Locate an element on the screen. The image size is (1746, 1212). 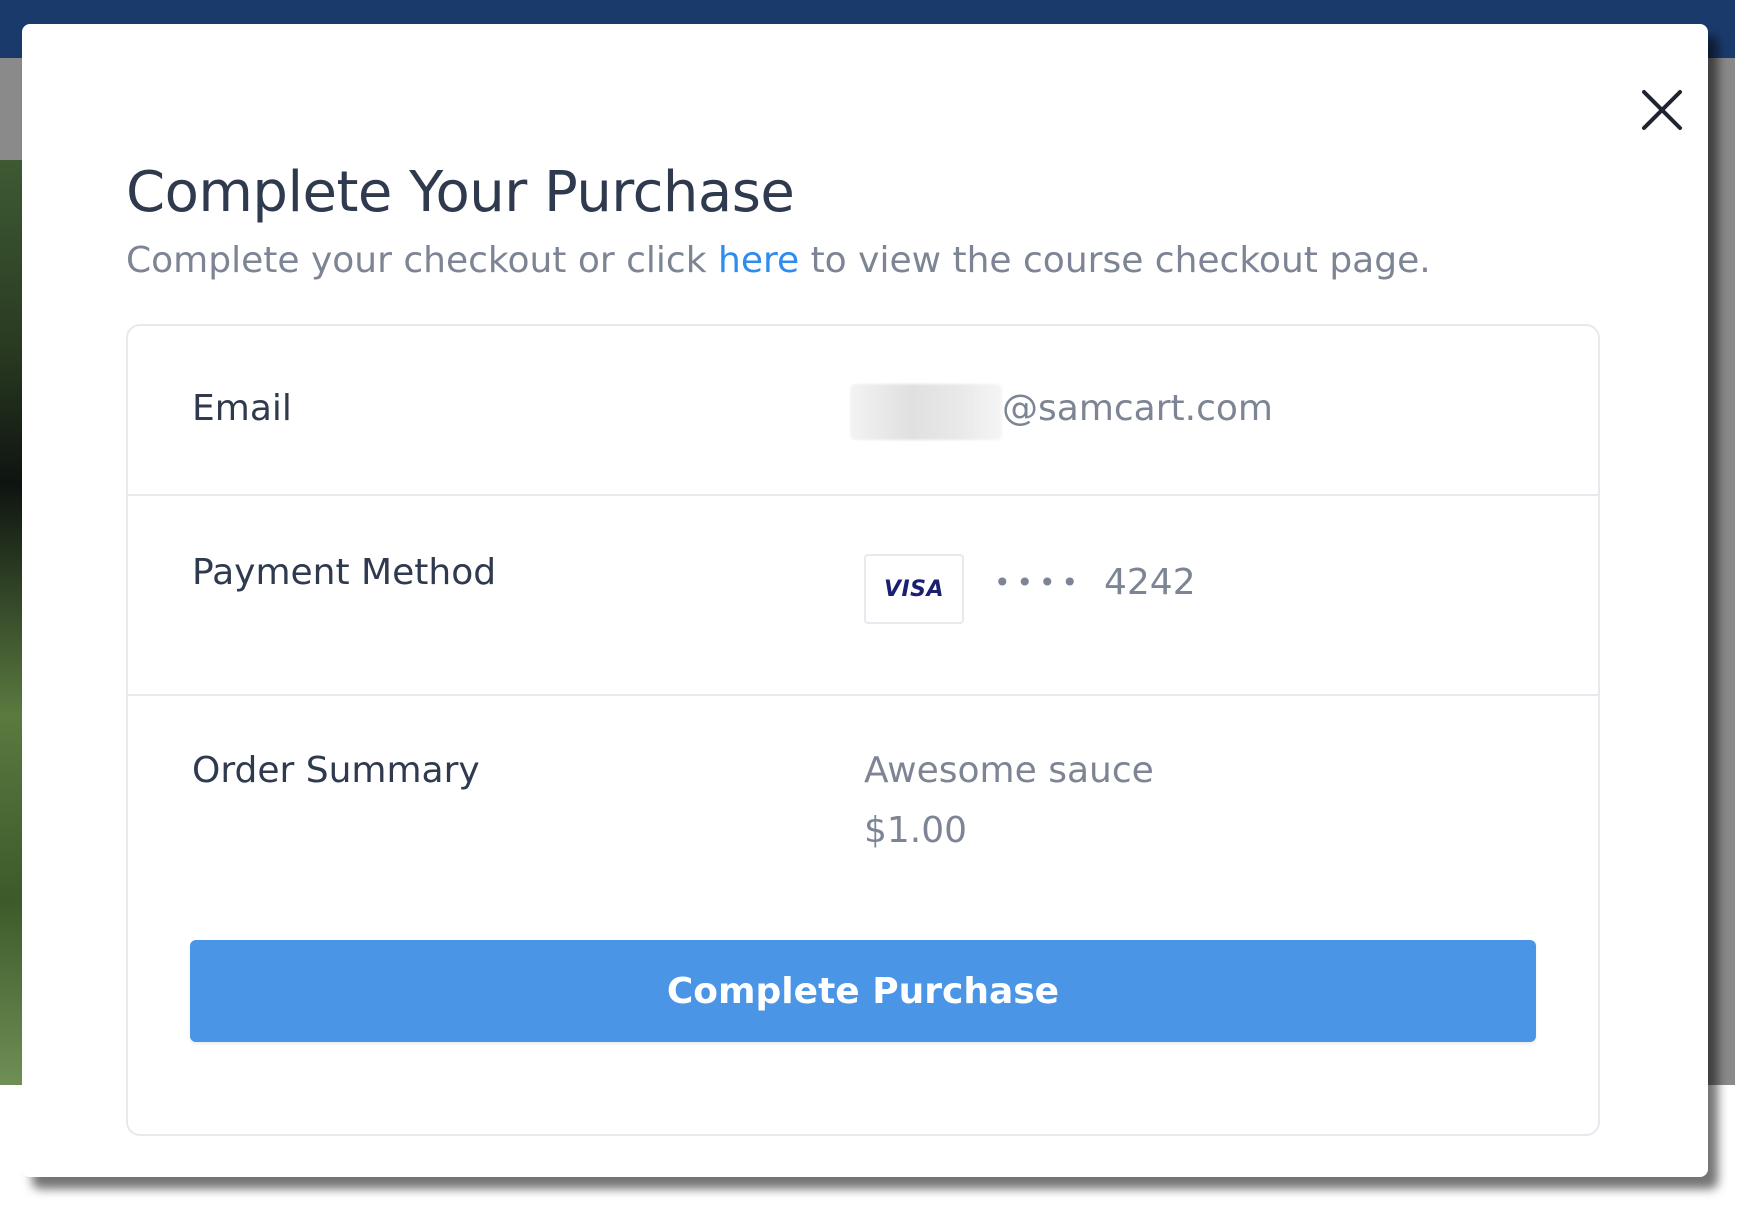
email-label: Email is located at coordinates (242, 408).